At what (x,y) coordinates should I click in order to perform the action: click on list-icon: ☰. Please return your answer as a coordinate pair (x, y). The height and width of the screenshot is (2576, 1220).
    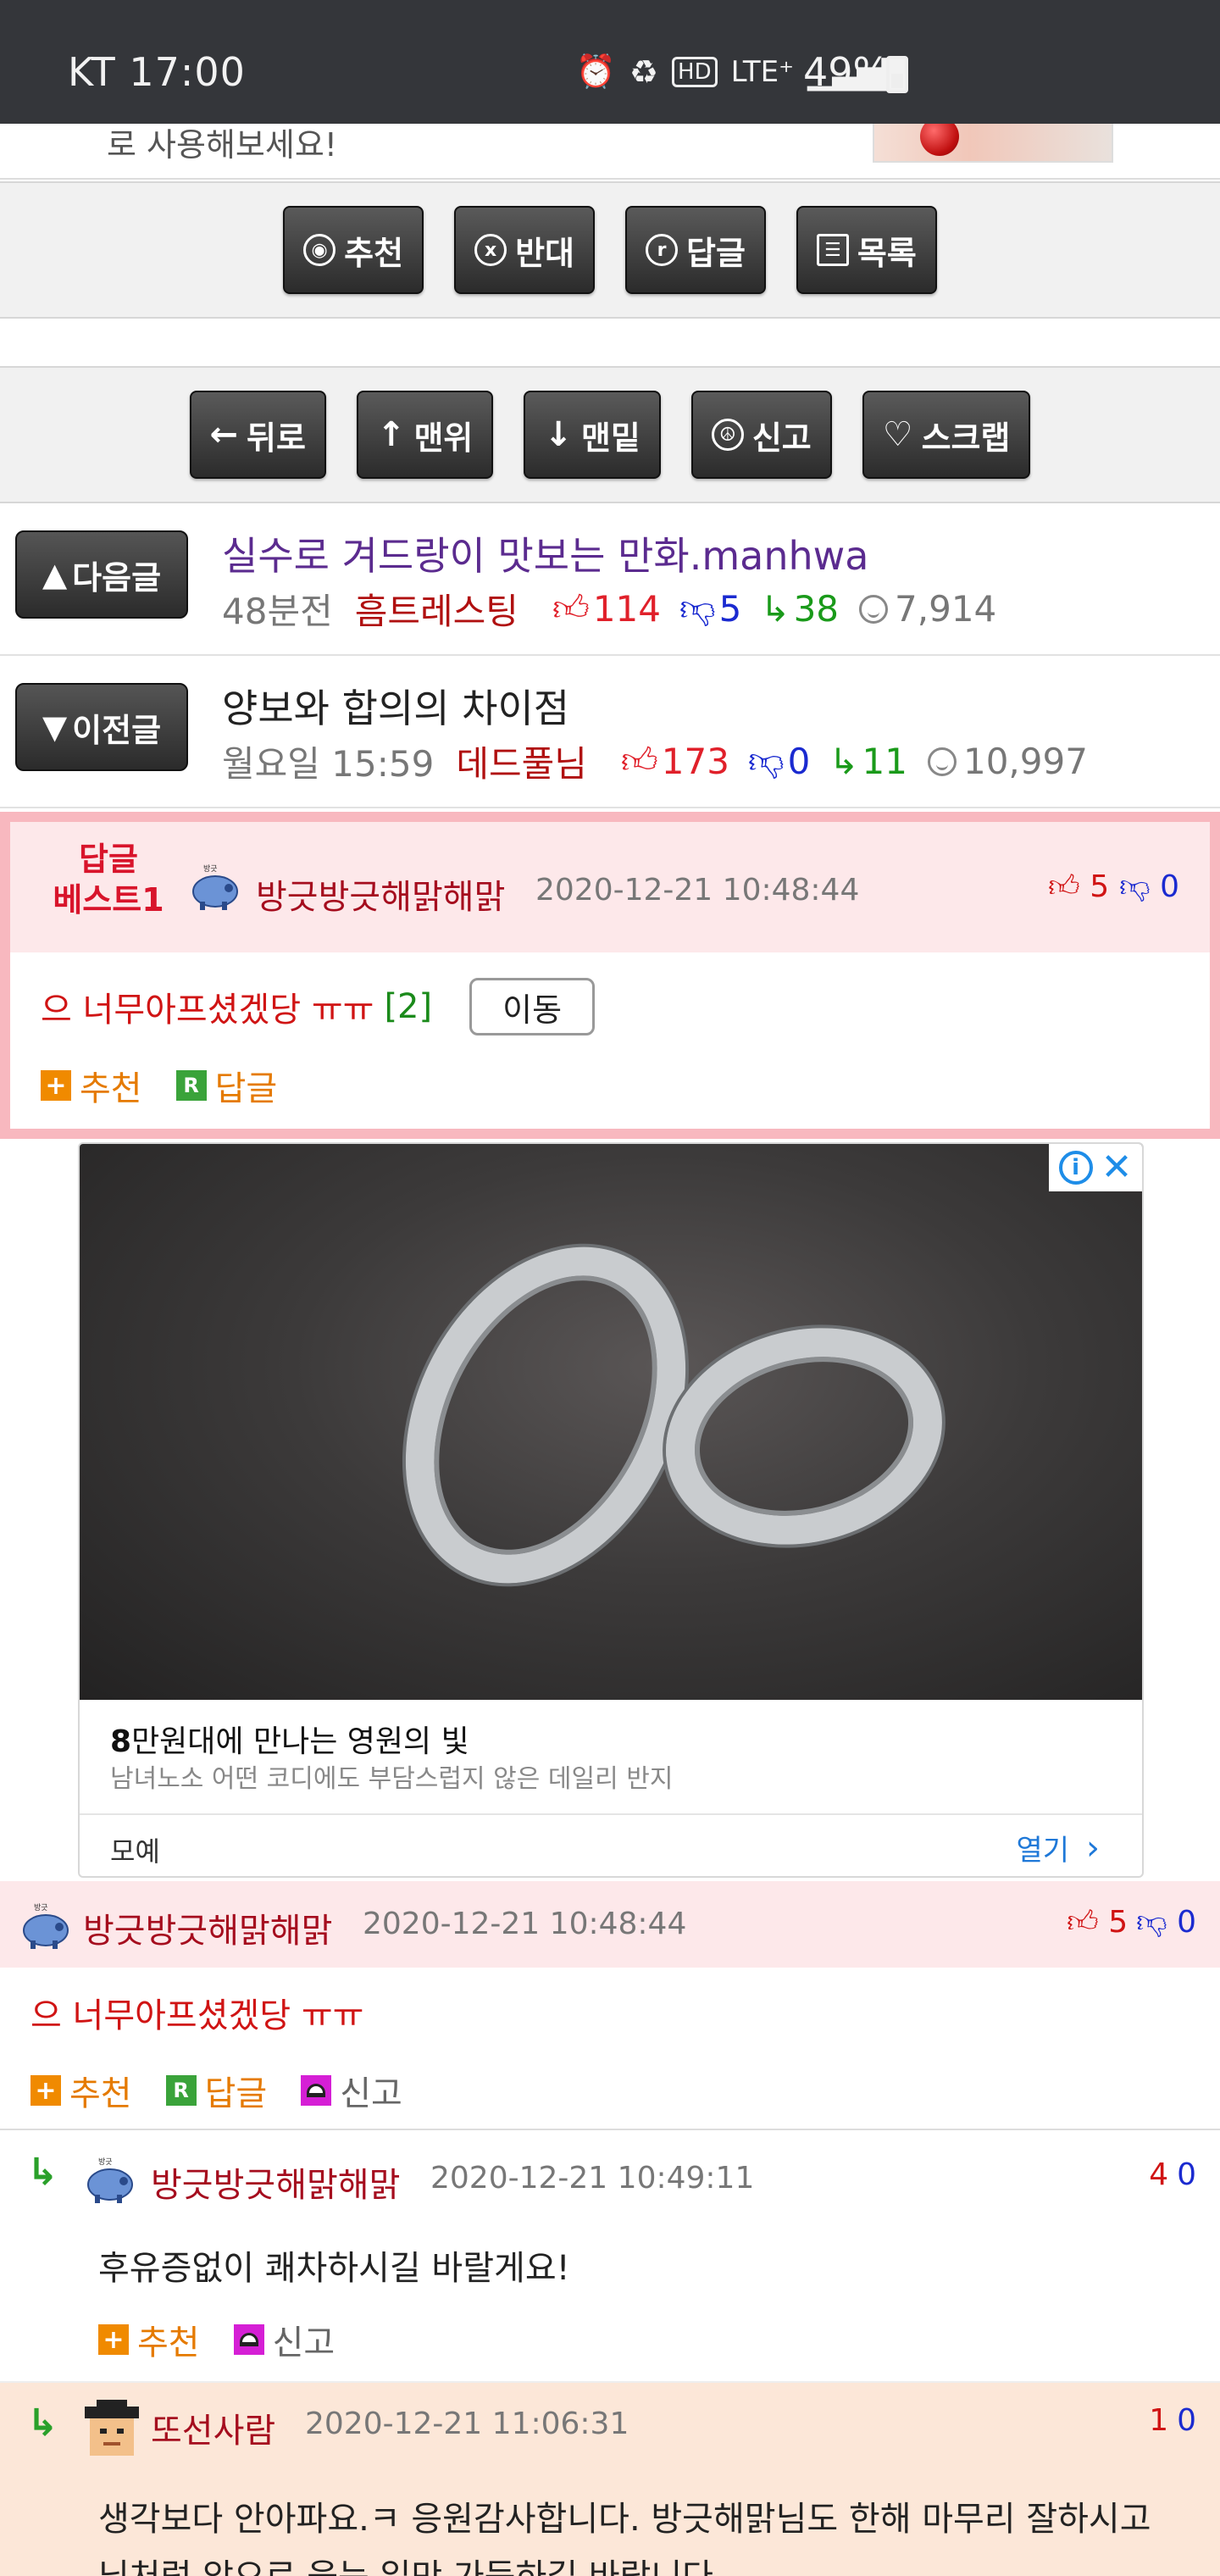
    Looking at the image, I should click on (832, 250).